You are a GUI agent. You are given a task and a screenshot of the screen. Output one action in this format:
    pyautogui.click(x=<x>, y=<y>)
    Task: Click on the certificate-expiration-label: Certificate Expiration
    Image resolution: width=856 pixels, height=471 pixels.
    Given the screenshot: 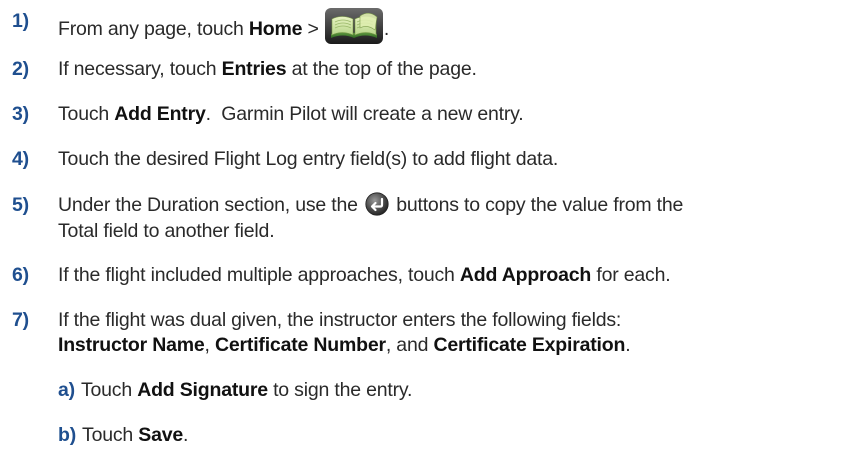 What is the action you would take?
    pyautogui.click(x=529, y=345)
    